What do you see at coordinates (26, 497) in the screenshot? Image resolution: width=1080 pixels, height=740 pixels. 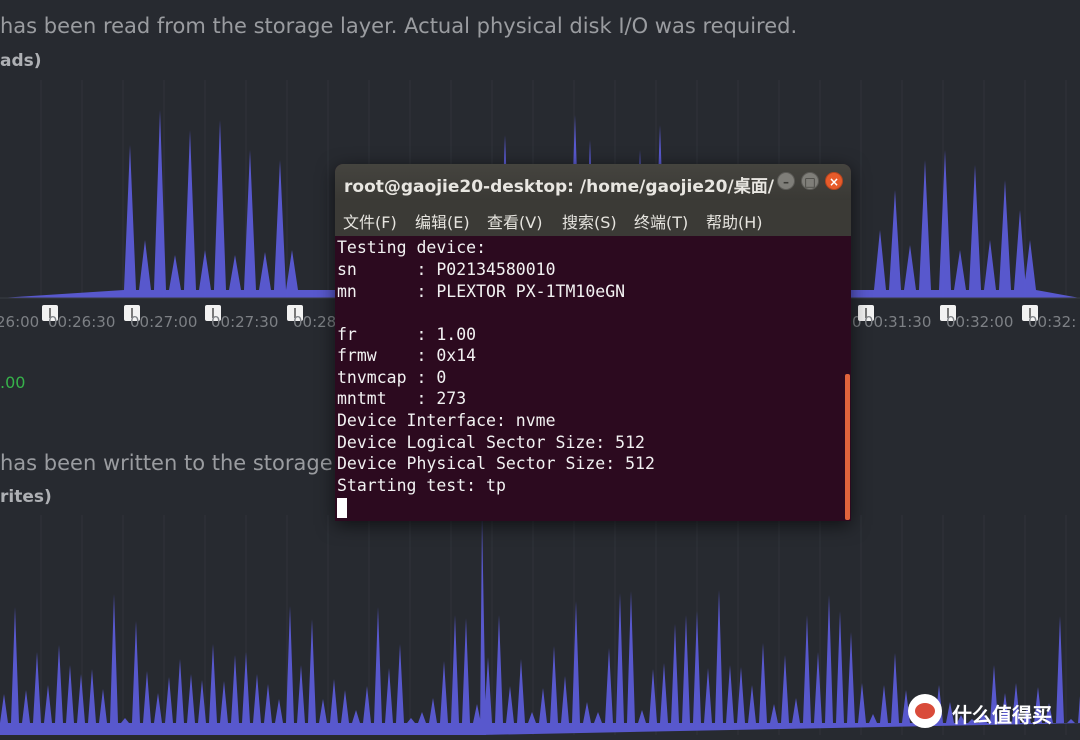 I see `writes-subtitle: rites)` at bounding box center [26, 497].